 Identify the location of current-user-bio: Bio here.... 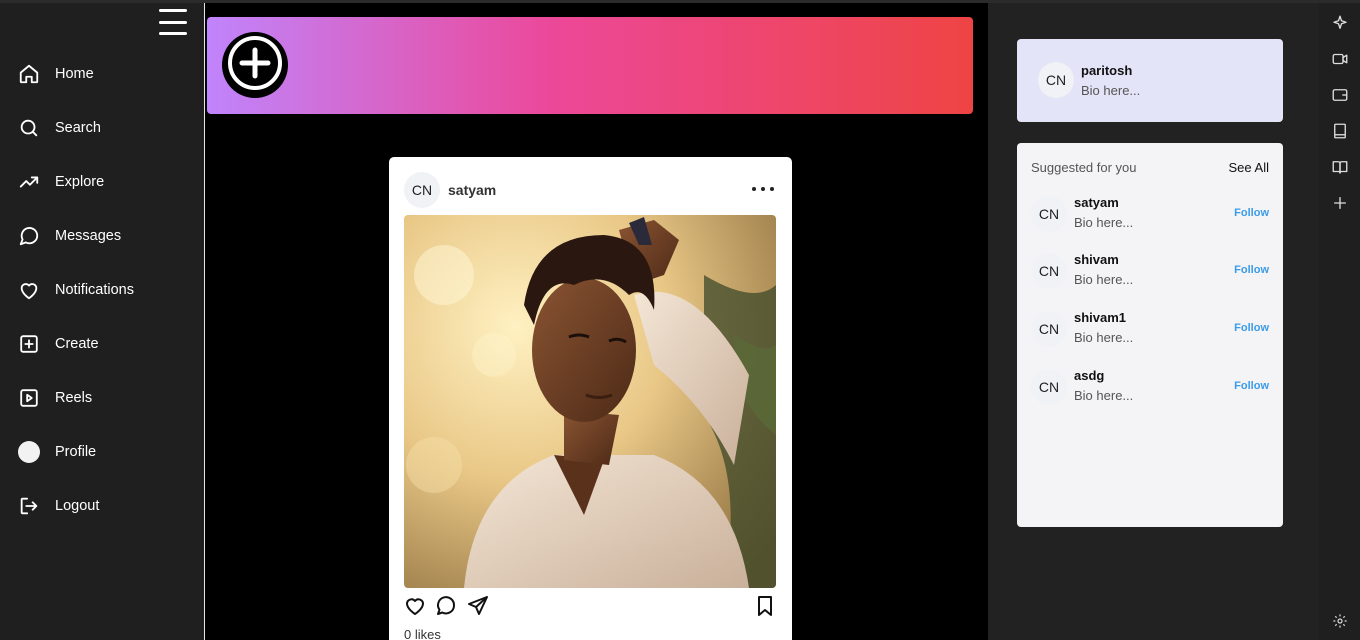
(1111, 90).